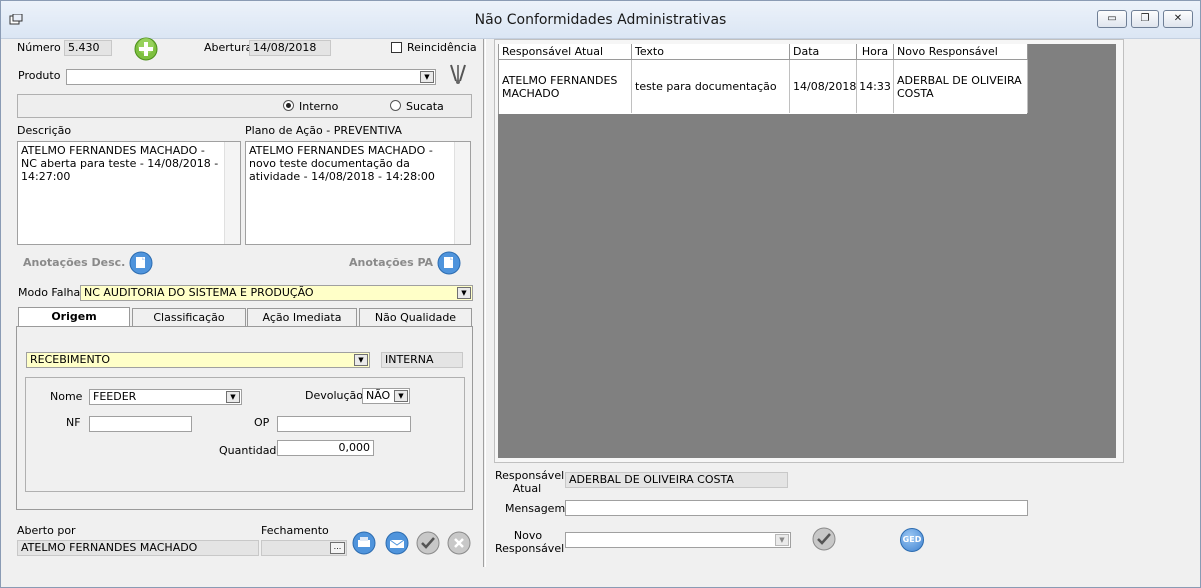  I want to click on origem-tipo-value: RECEBIMENTO, so click(70, 359).